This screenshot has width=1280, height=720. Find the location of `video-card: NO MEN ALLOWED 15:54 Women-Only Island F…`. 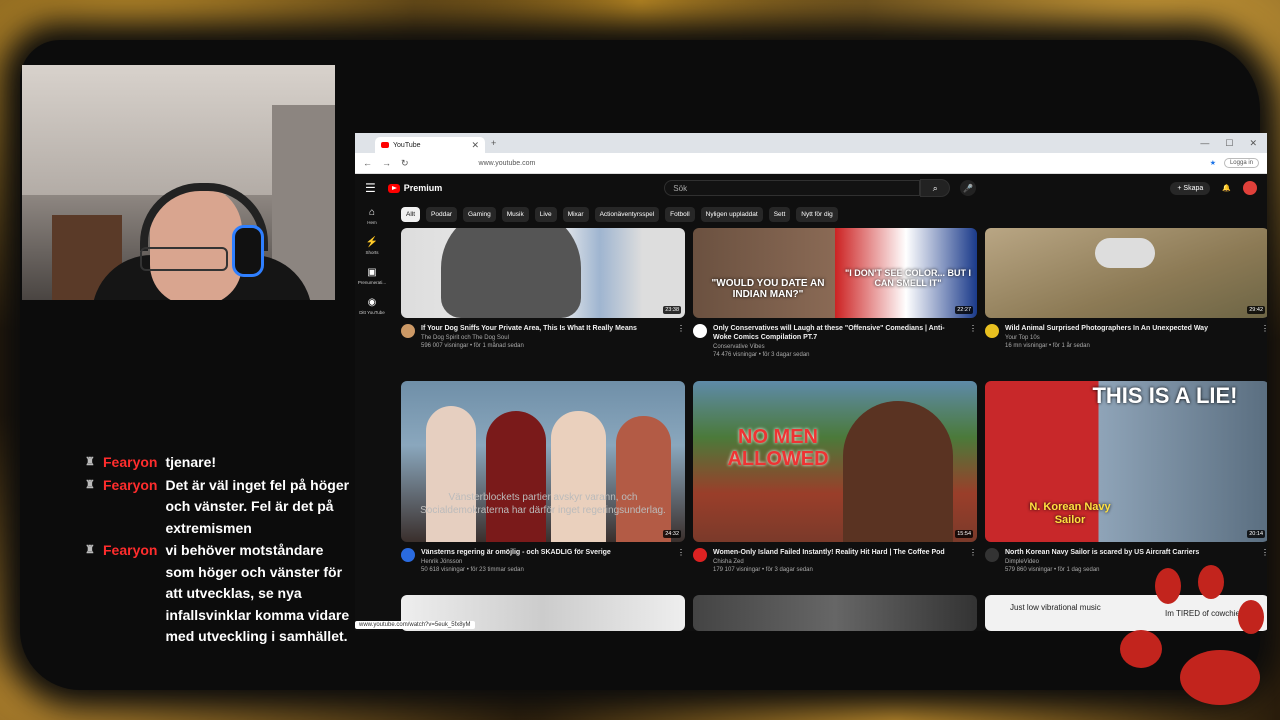

video-card: NO MEN ALLOWED 15:54 Women-Only Island F… is located at coordinates (835, 477).